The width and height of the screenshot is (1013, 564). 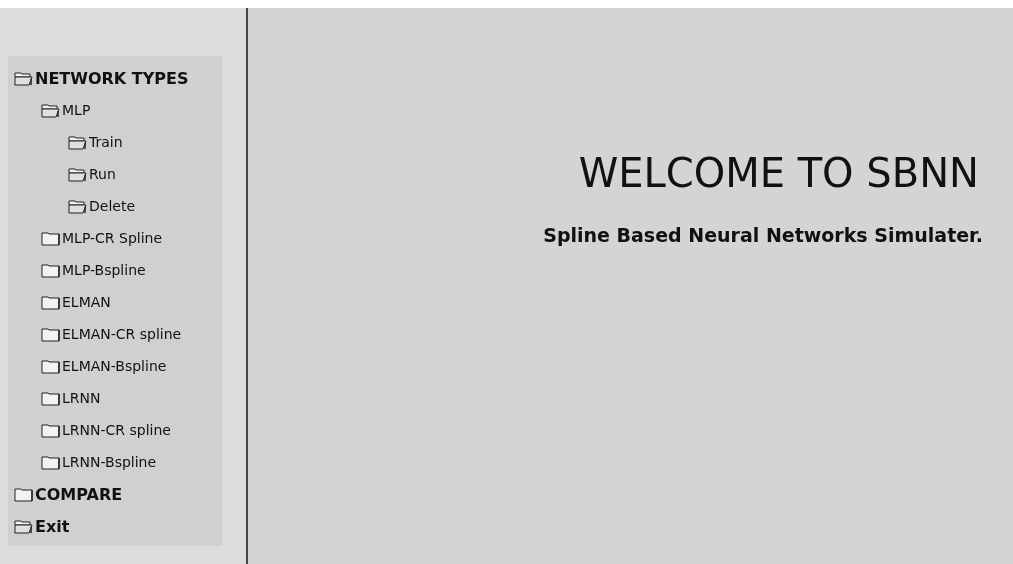 What do you see at coordinates (778, 173) in the screenshot?
I see `welcome-title: WELCOME TO SBNN` at bounding box center [778, 173].